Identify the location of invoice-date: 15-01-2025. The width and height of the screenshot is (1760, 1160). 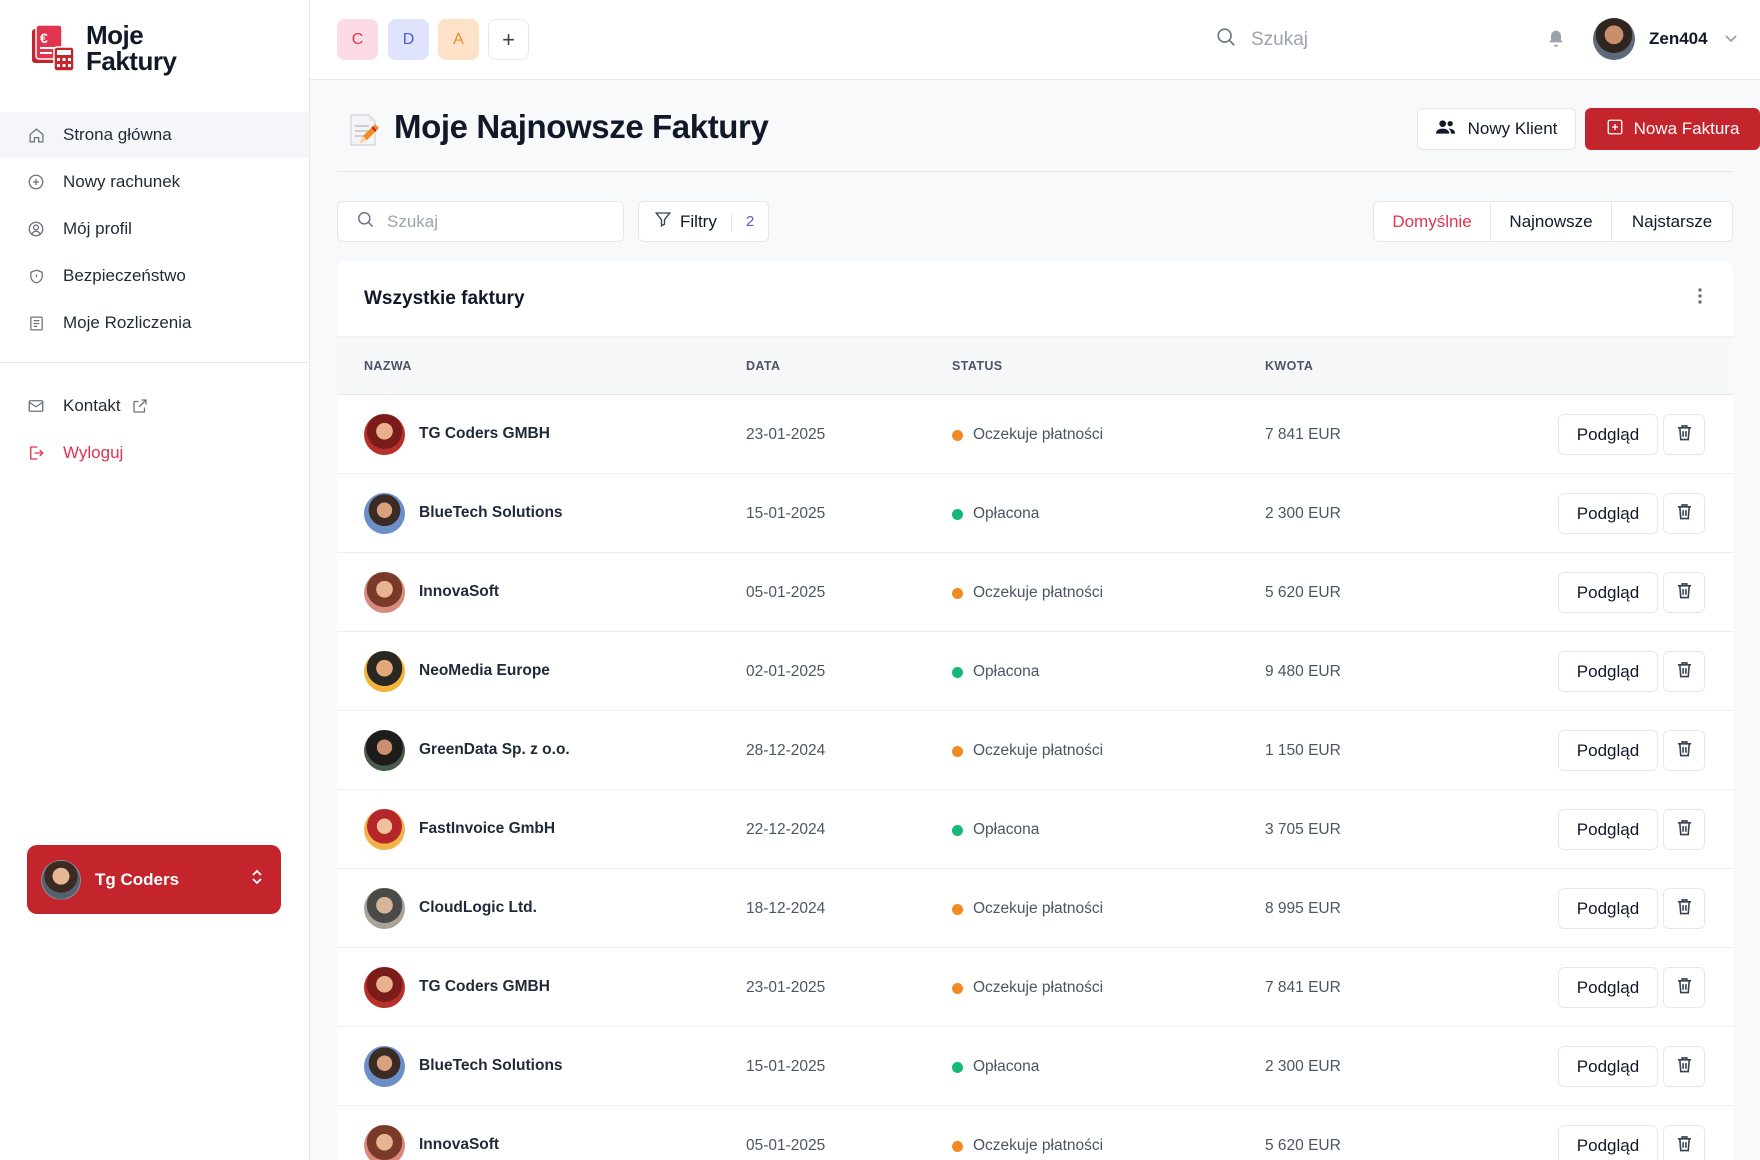
(786, 513).